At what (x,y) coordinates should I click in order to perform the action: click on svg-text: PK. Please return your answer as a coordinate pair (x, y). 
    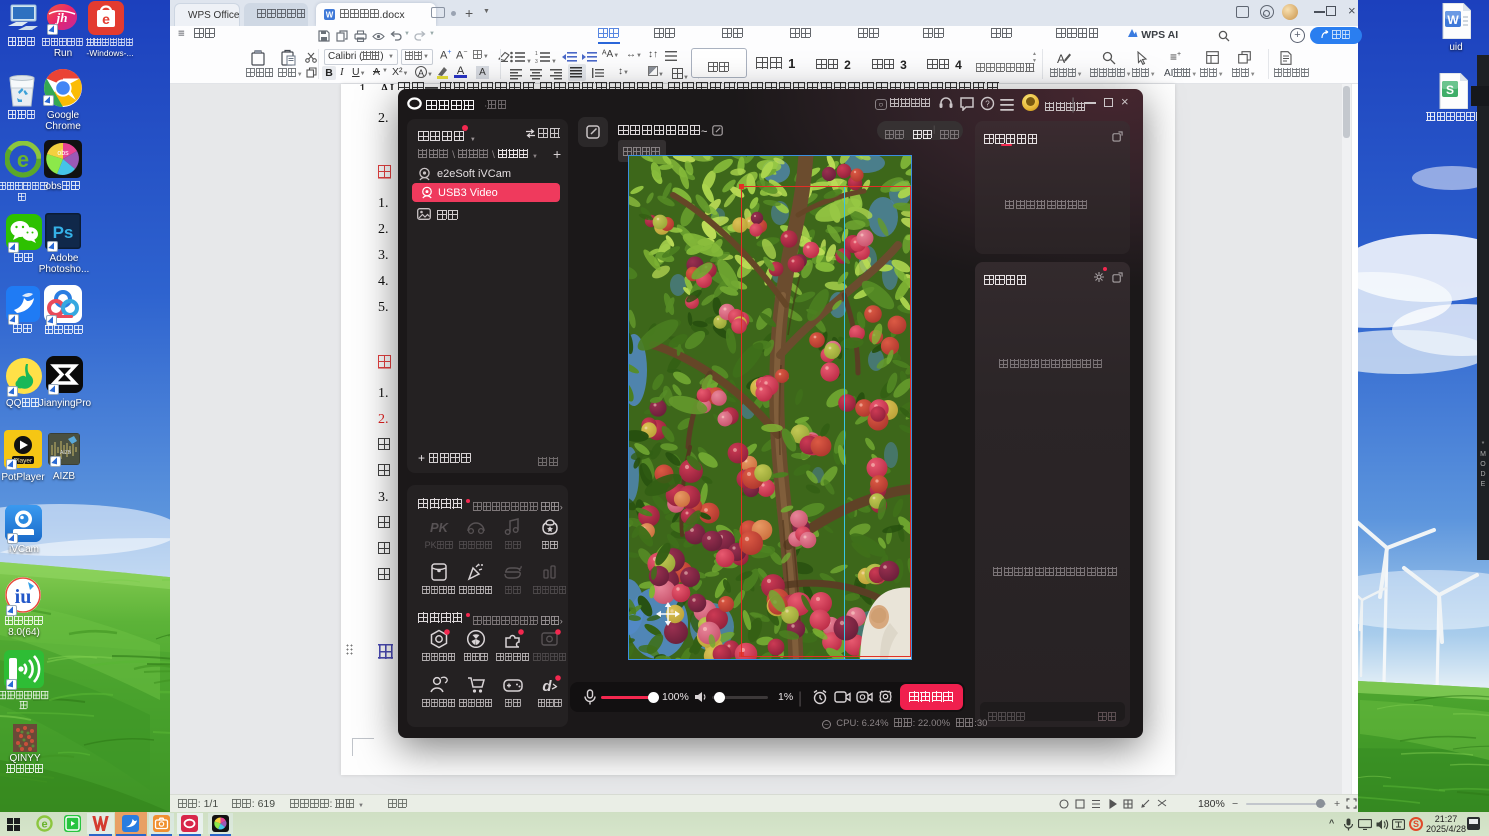
    Looking at the image, I should click on (440, 527).